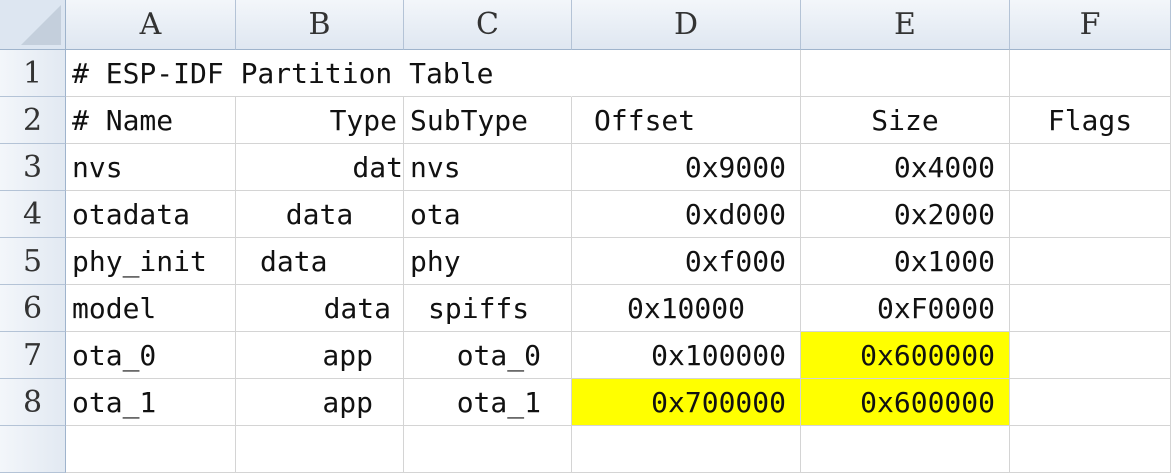 The image size is (1171, 473). Describe the element at coordinates (33, 214) in the screenshot. I see `row-header-4: 4` at that location.